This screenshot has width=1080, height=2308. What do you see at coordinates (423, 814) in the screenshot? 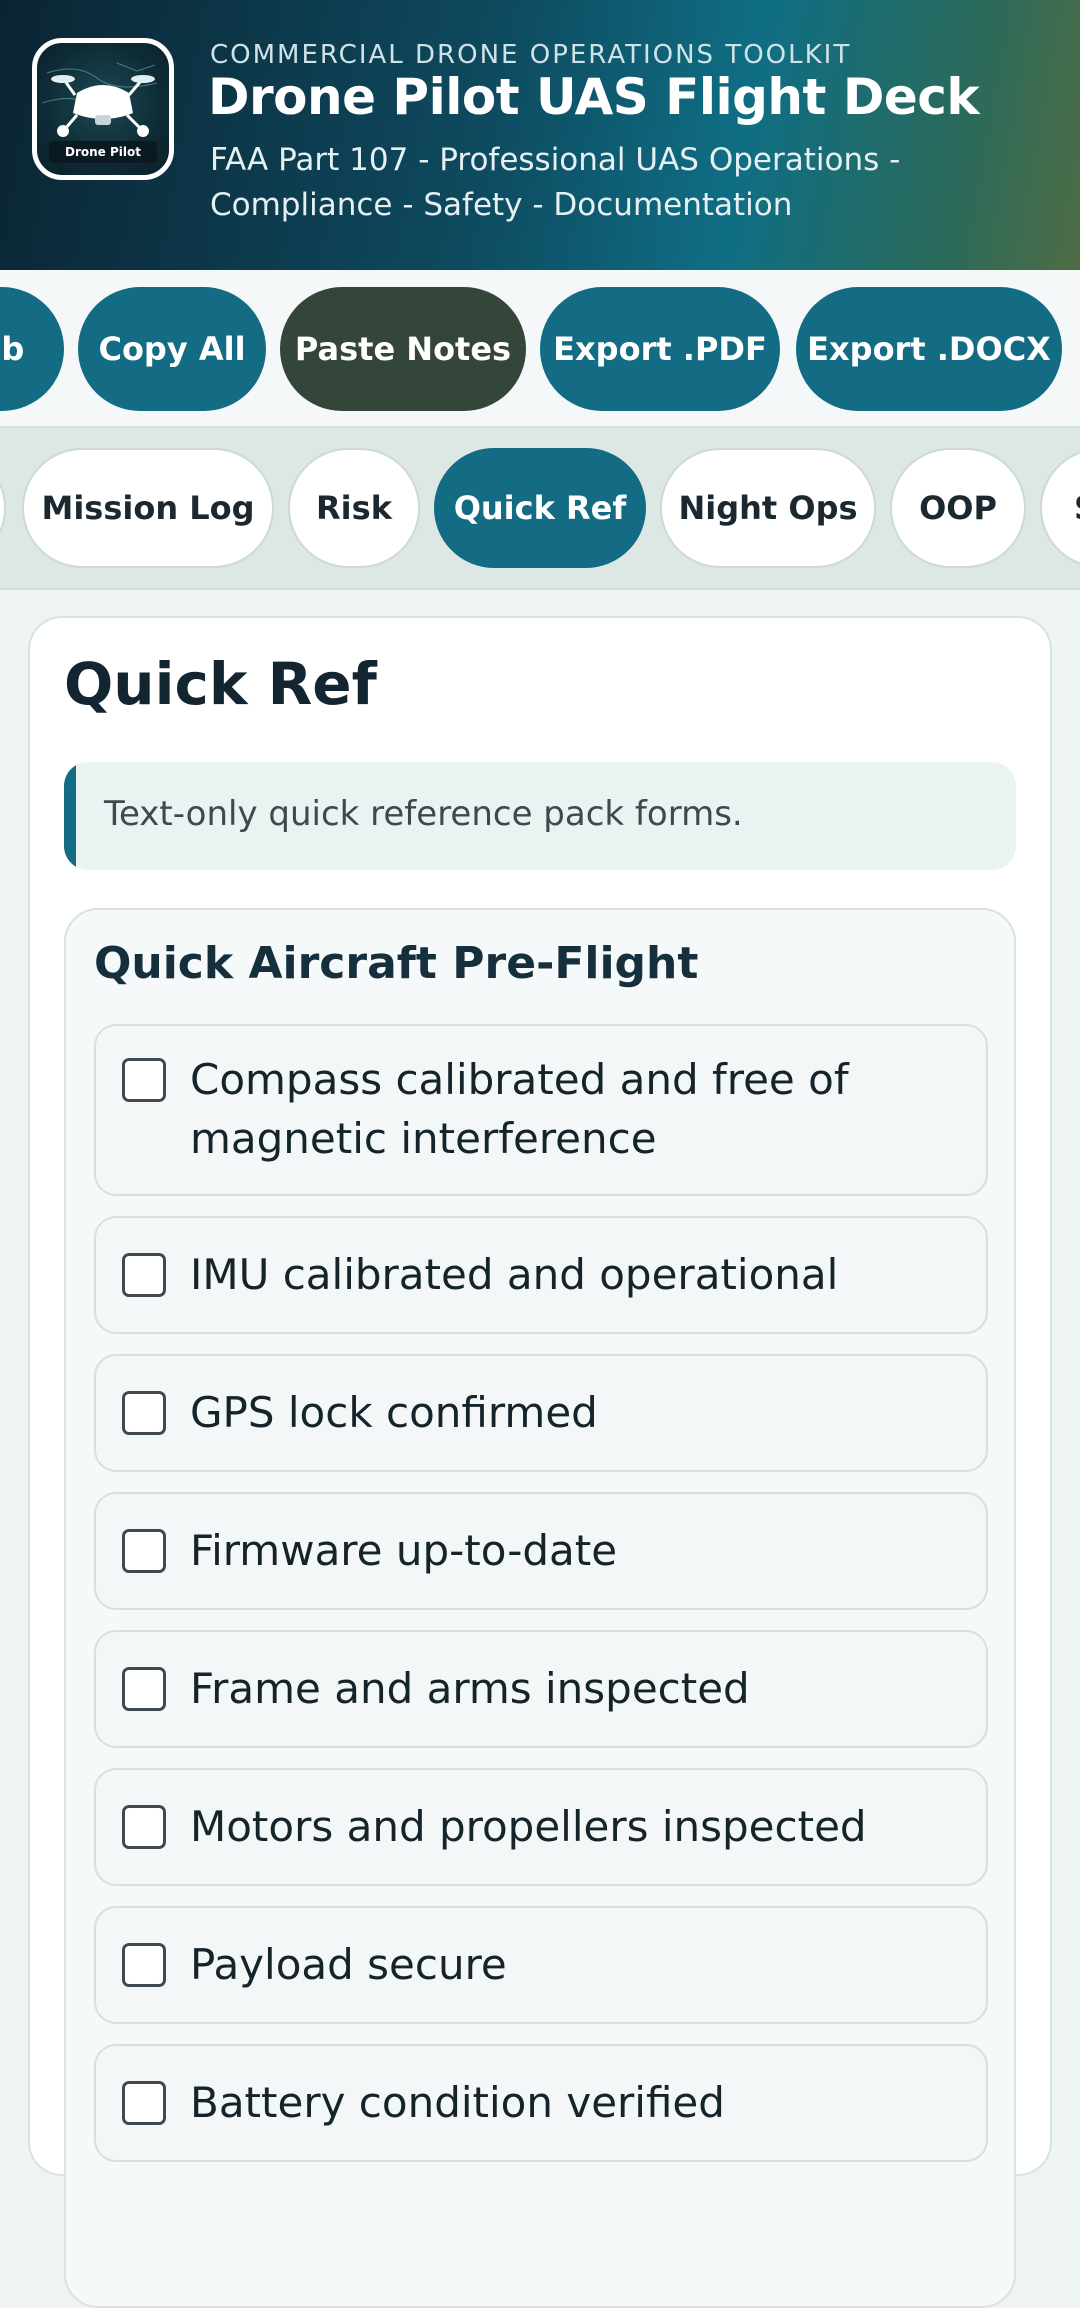
I see `note-text: Text-only quick reference pack forms.` at bounding box center [423, 814].